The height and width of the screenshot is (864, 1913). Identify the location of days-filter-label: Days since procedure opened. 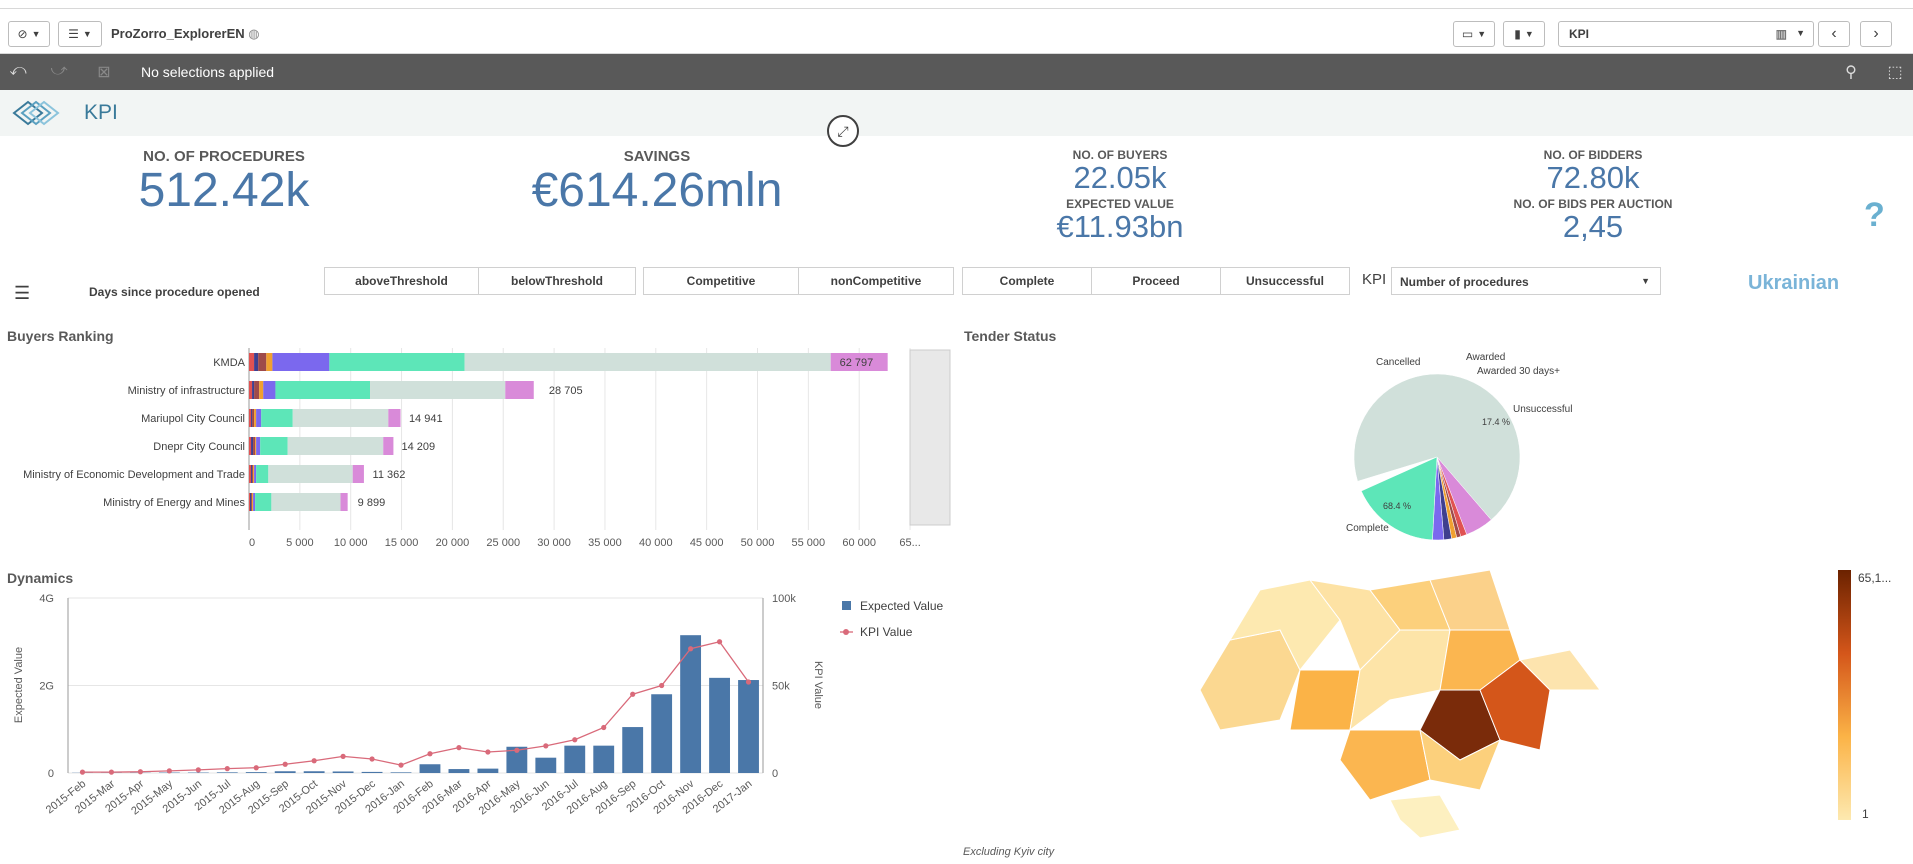
(174, 292).